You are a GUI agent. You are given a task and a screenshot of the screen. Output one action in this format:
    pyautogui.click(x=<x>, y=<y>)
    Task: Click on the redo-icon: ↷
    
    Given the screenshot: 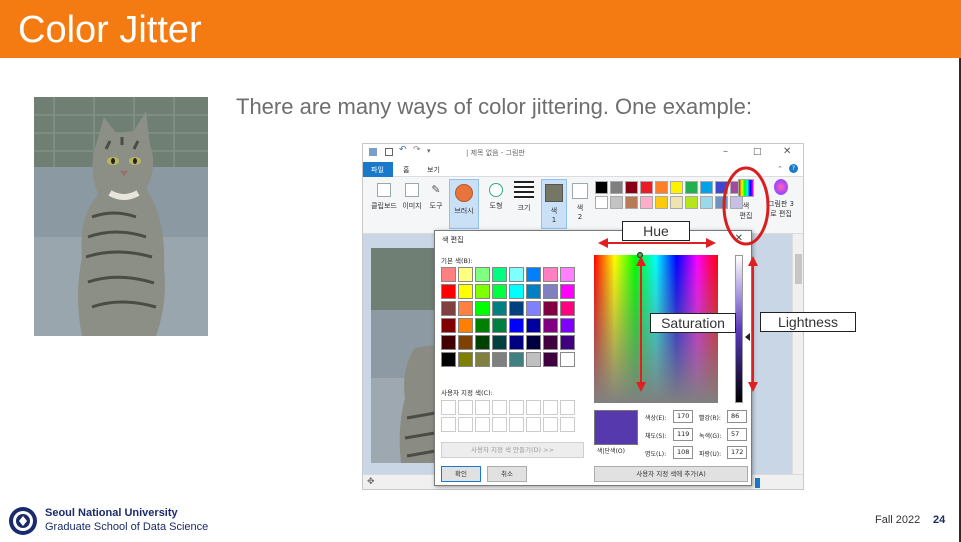 What is the action you would take?
    pyautogui.click(x=417, y=150)
    